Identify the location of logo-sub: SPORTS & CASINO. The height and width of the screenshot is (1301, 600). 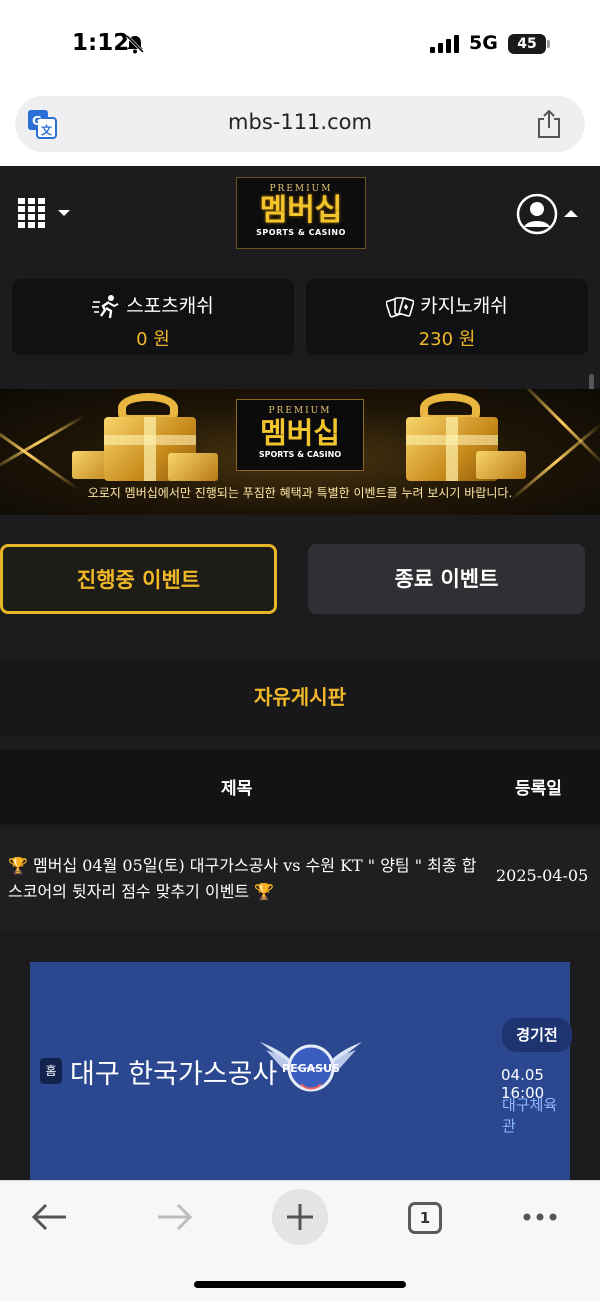
(301, 232).